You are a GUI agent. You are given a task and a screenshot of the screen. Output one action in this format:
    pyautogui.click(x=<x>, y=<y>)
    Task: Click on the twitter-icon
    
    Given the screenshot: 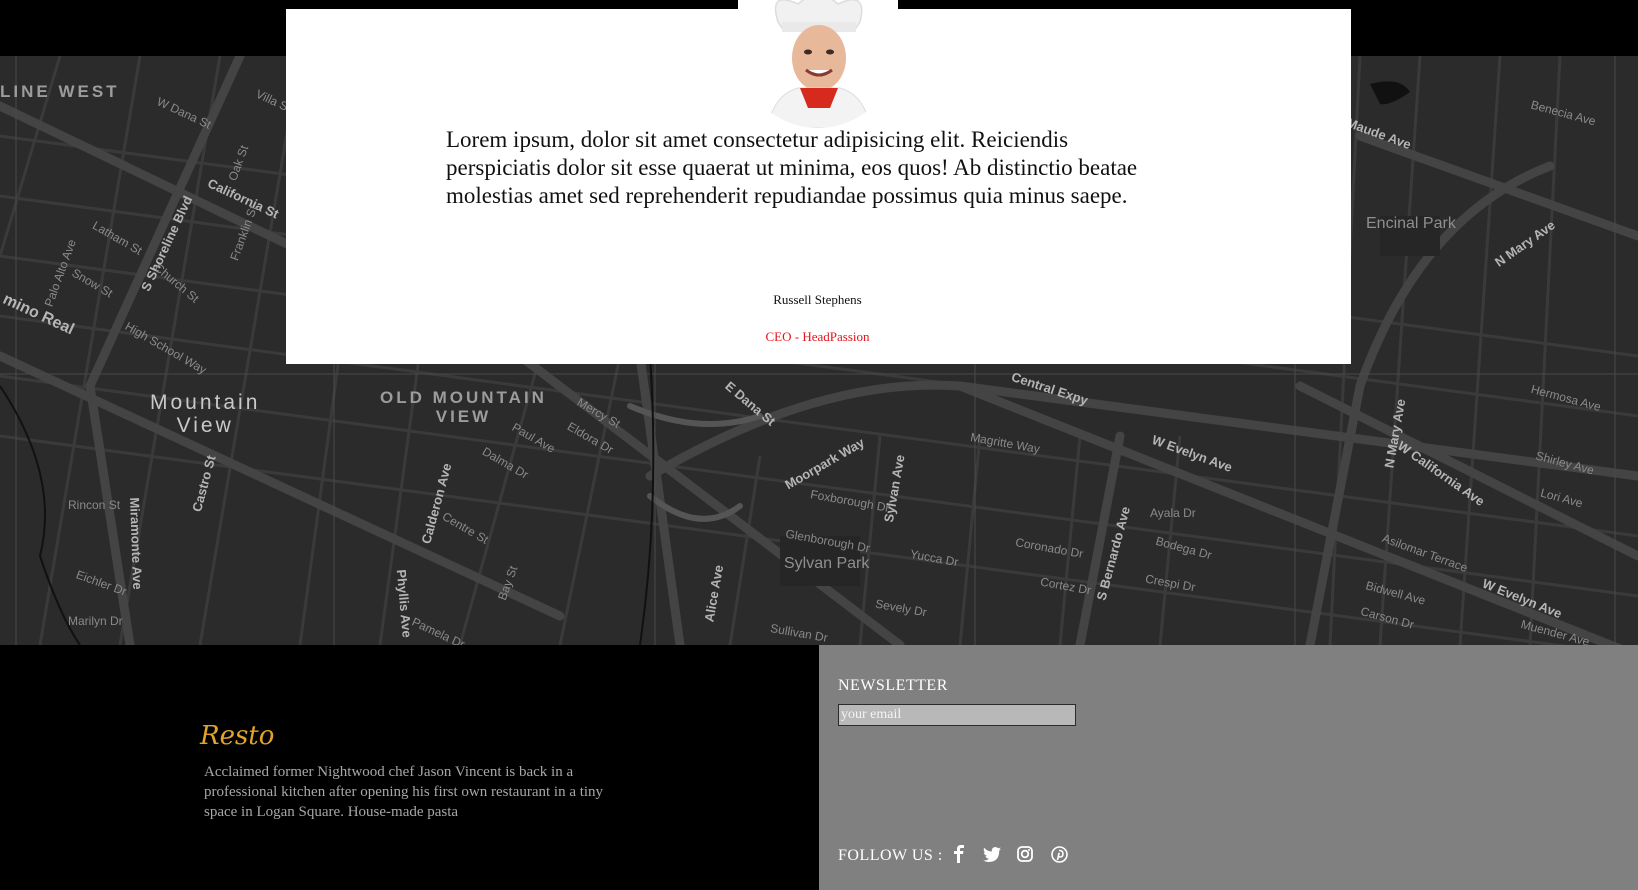 What is the action you would take?
    pyautogui.click(x=992, y=854)
    